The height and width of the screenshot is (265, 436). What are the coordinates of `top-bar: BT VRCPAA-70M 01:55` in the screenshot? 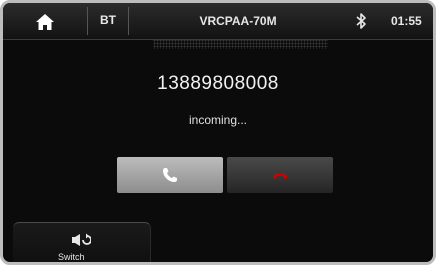 It's located at (218, 21).